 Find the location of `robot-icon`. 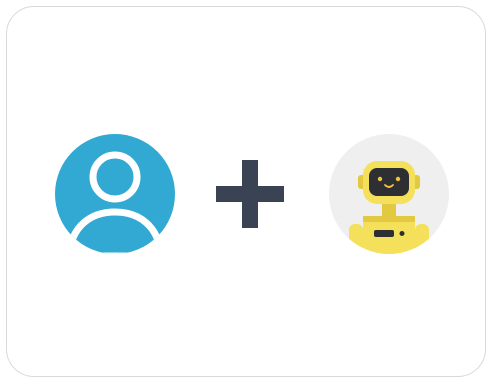

robot-icon is located at coordinates (389, 194).